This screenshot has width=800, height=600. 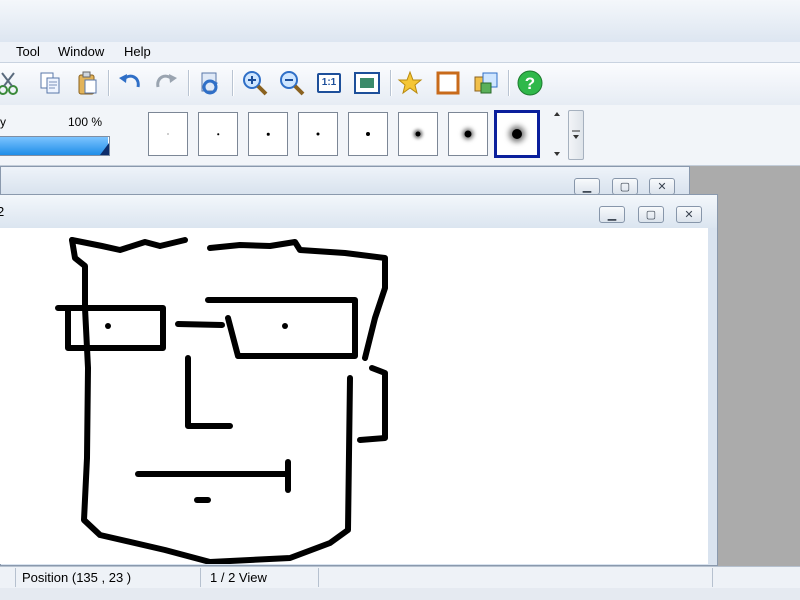 What do you see at coordinates (367, 83) in the screenshot?
I see `fit-window-icon` at bounding box center [367, 83].